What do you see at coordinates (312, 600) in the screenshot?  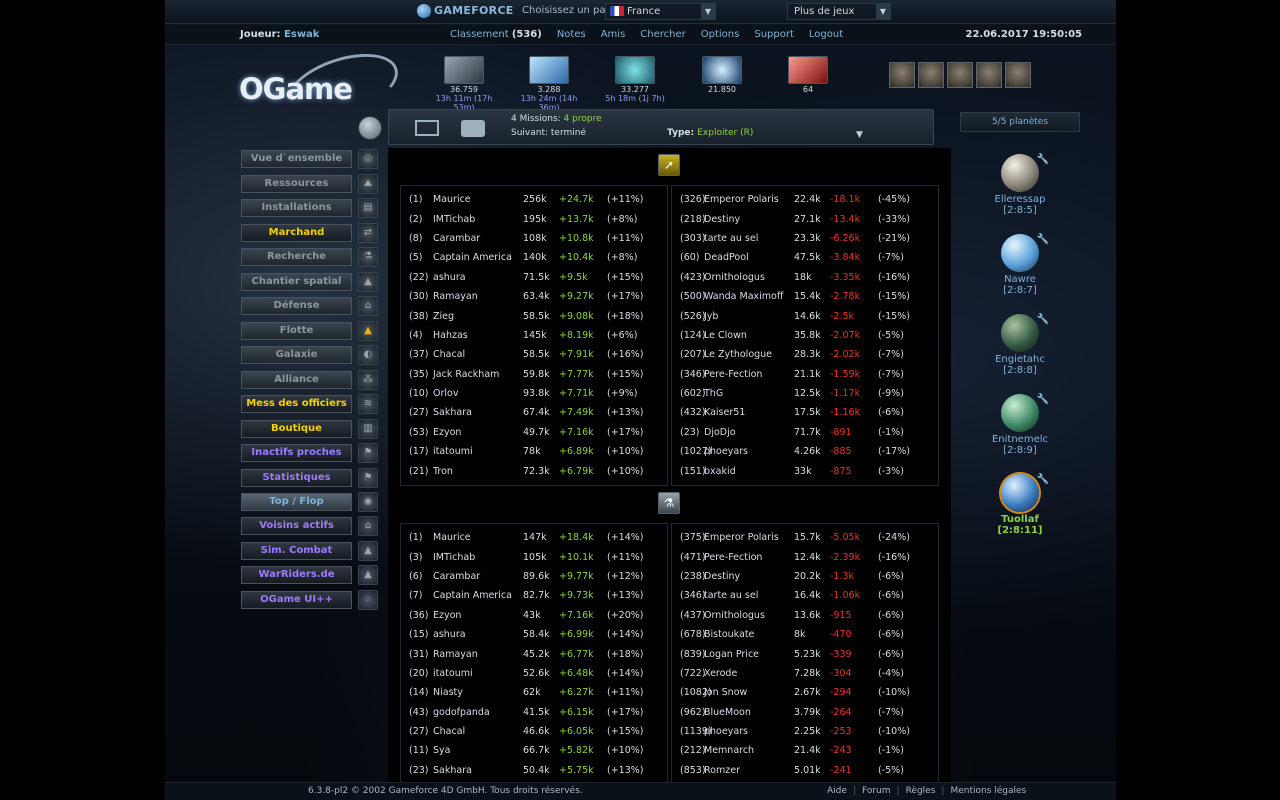 I see `menu-ogameui: OGame UI++ ⁘` at bounding box center [312, 600].